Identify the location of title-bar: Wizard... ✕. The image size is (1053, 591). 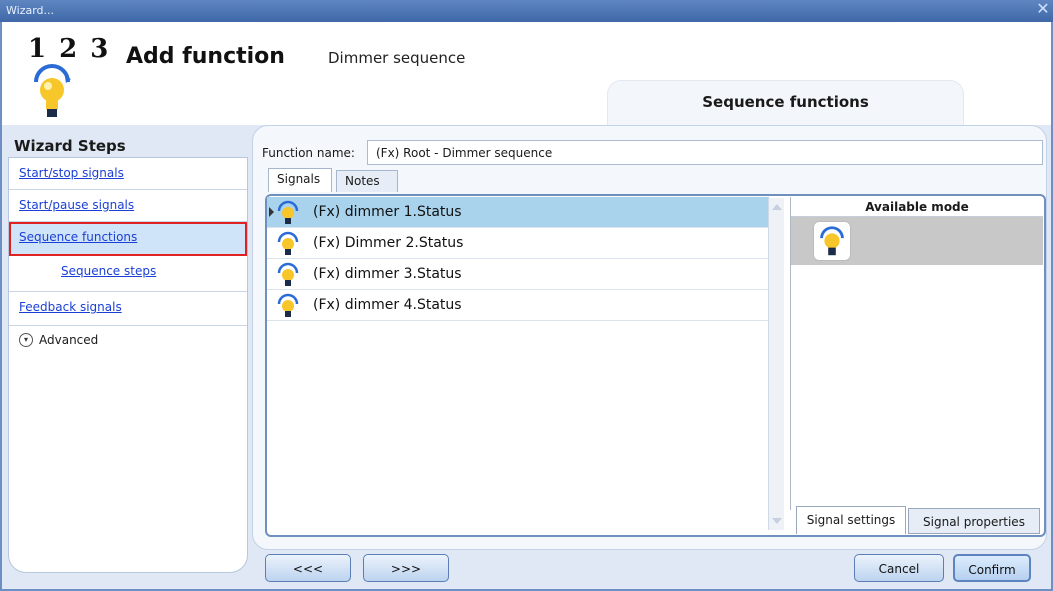
(526, 11).